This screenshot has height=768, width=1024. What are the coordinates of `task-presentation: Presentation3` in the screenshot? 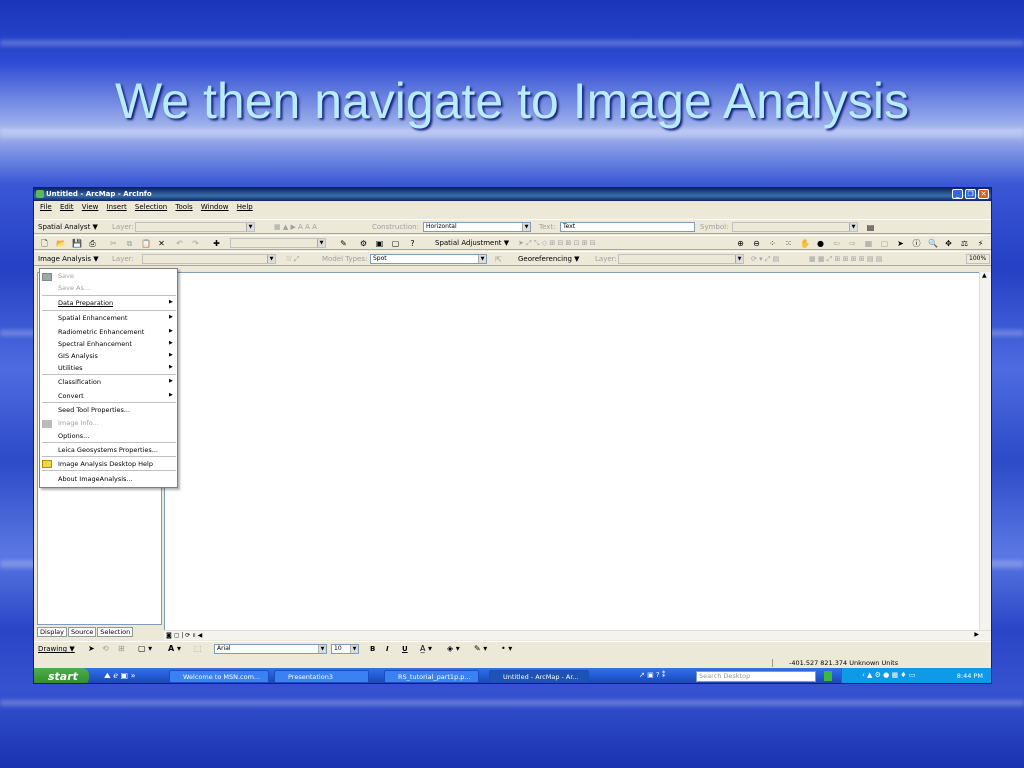 It's located at (321, 676).